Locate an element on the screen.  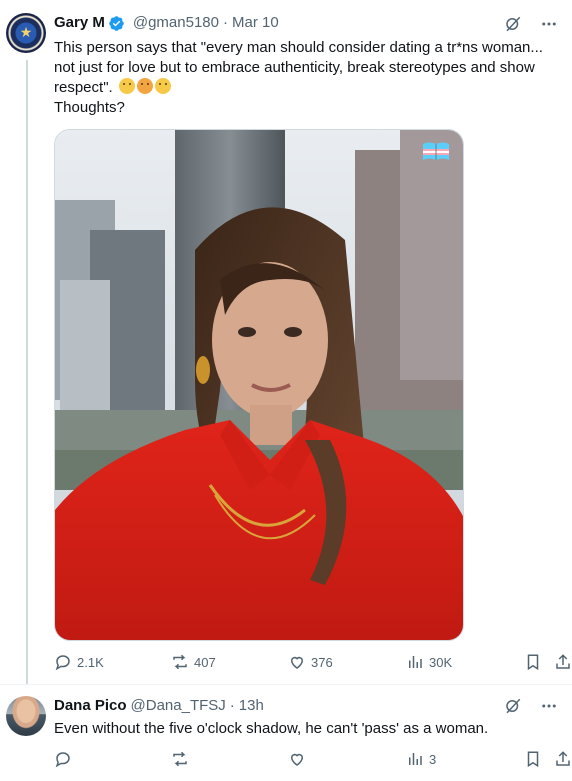
like-count: 376 is located at coordinates (322, 662).